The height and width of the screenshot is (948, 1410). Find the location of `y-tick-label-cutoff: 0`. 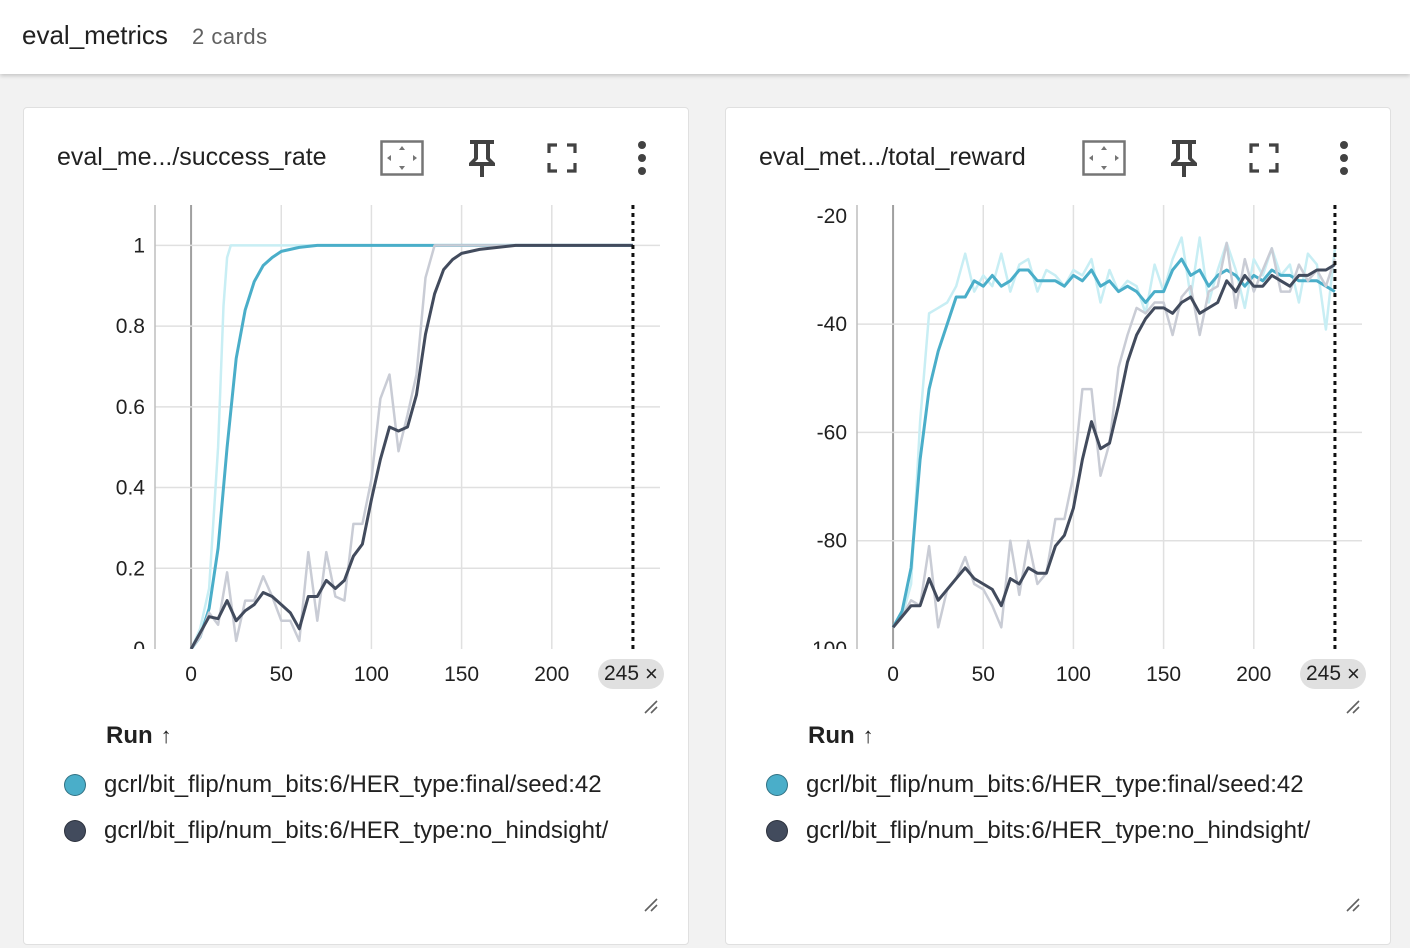

y-tick-label-cutoff: 0 is located at coordinates (139, 649).